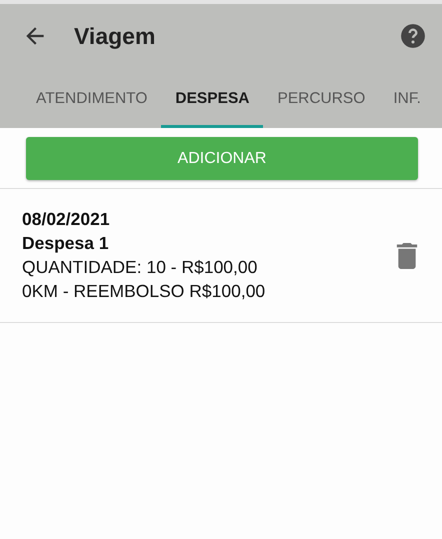 The width and height of the screenshot is (442, 539). What do you see at coordinates (140, 267) in the screenshot?
I see `expense-quantity: QUANTIDADE: 10 - R$100,00` at bounding box center [140, 267].